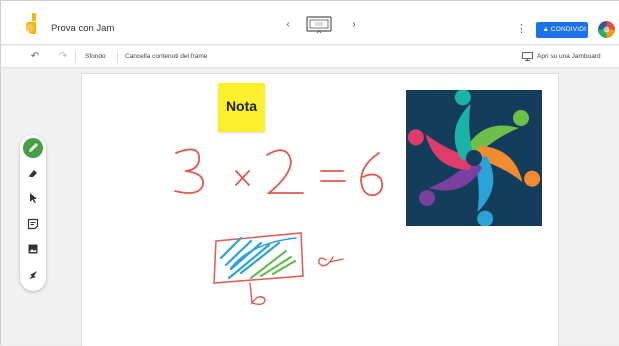 This screenshot has height=346, width=619. I want to click on avatar, so click(606, 29).